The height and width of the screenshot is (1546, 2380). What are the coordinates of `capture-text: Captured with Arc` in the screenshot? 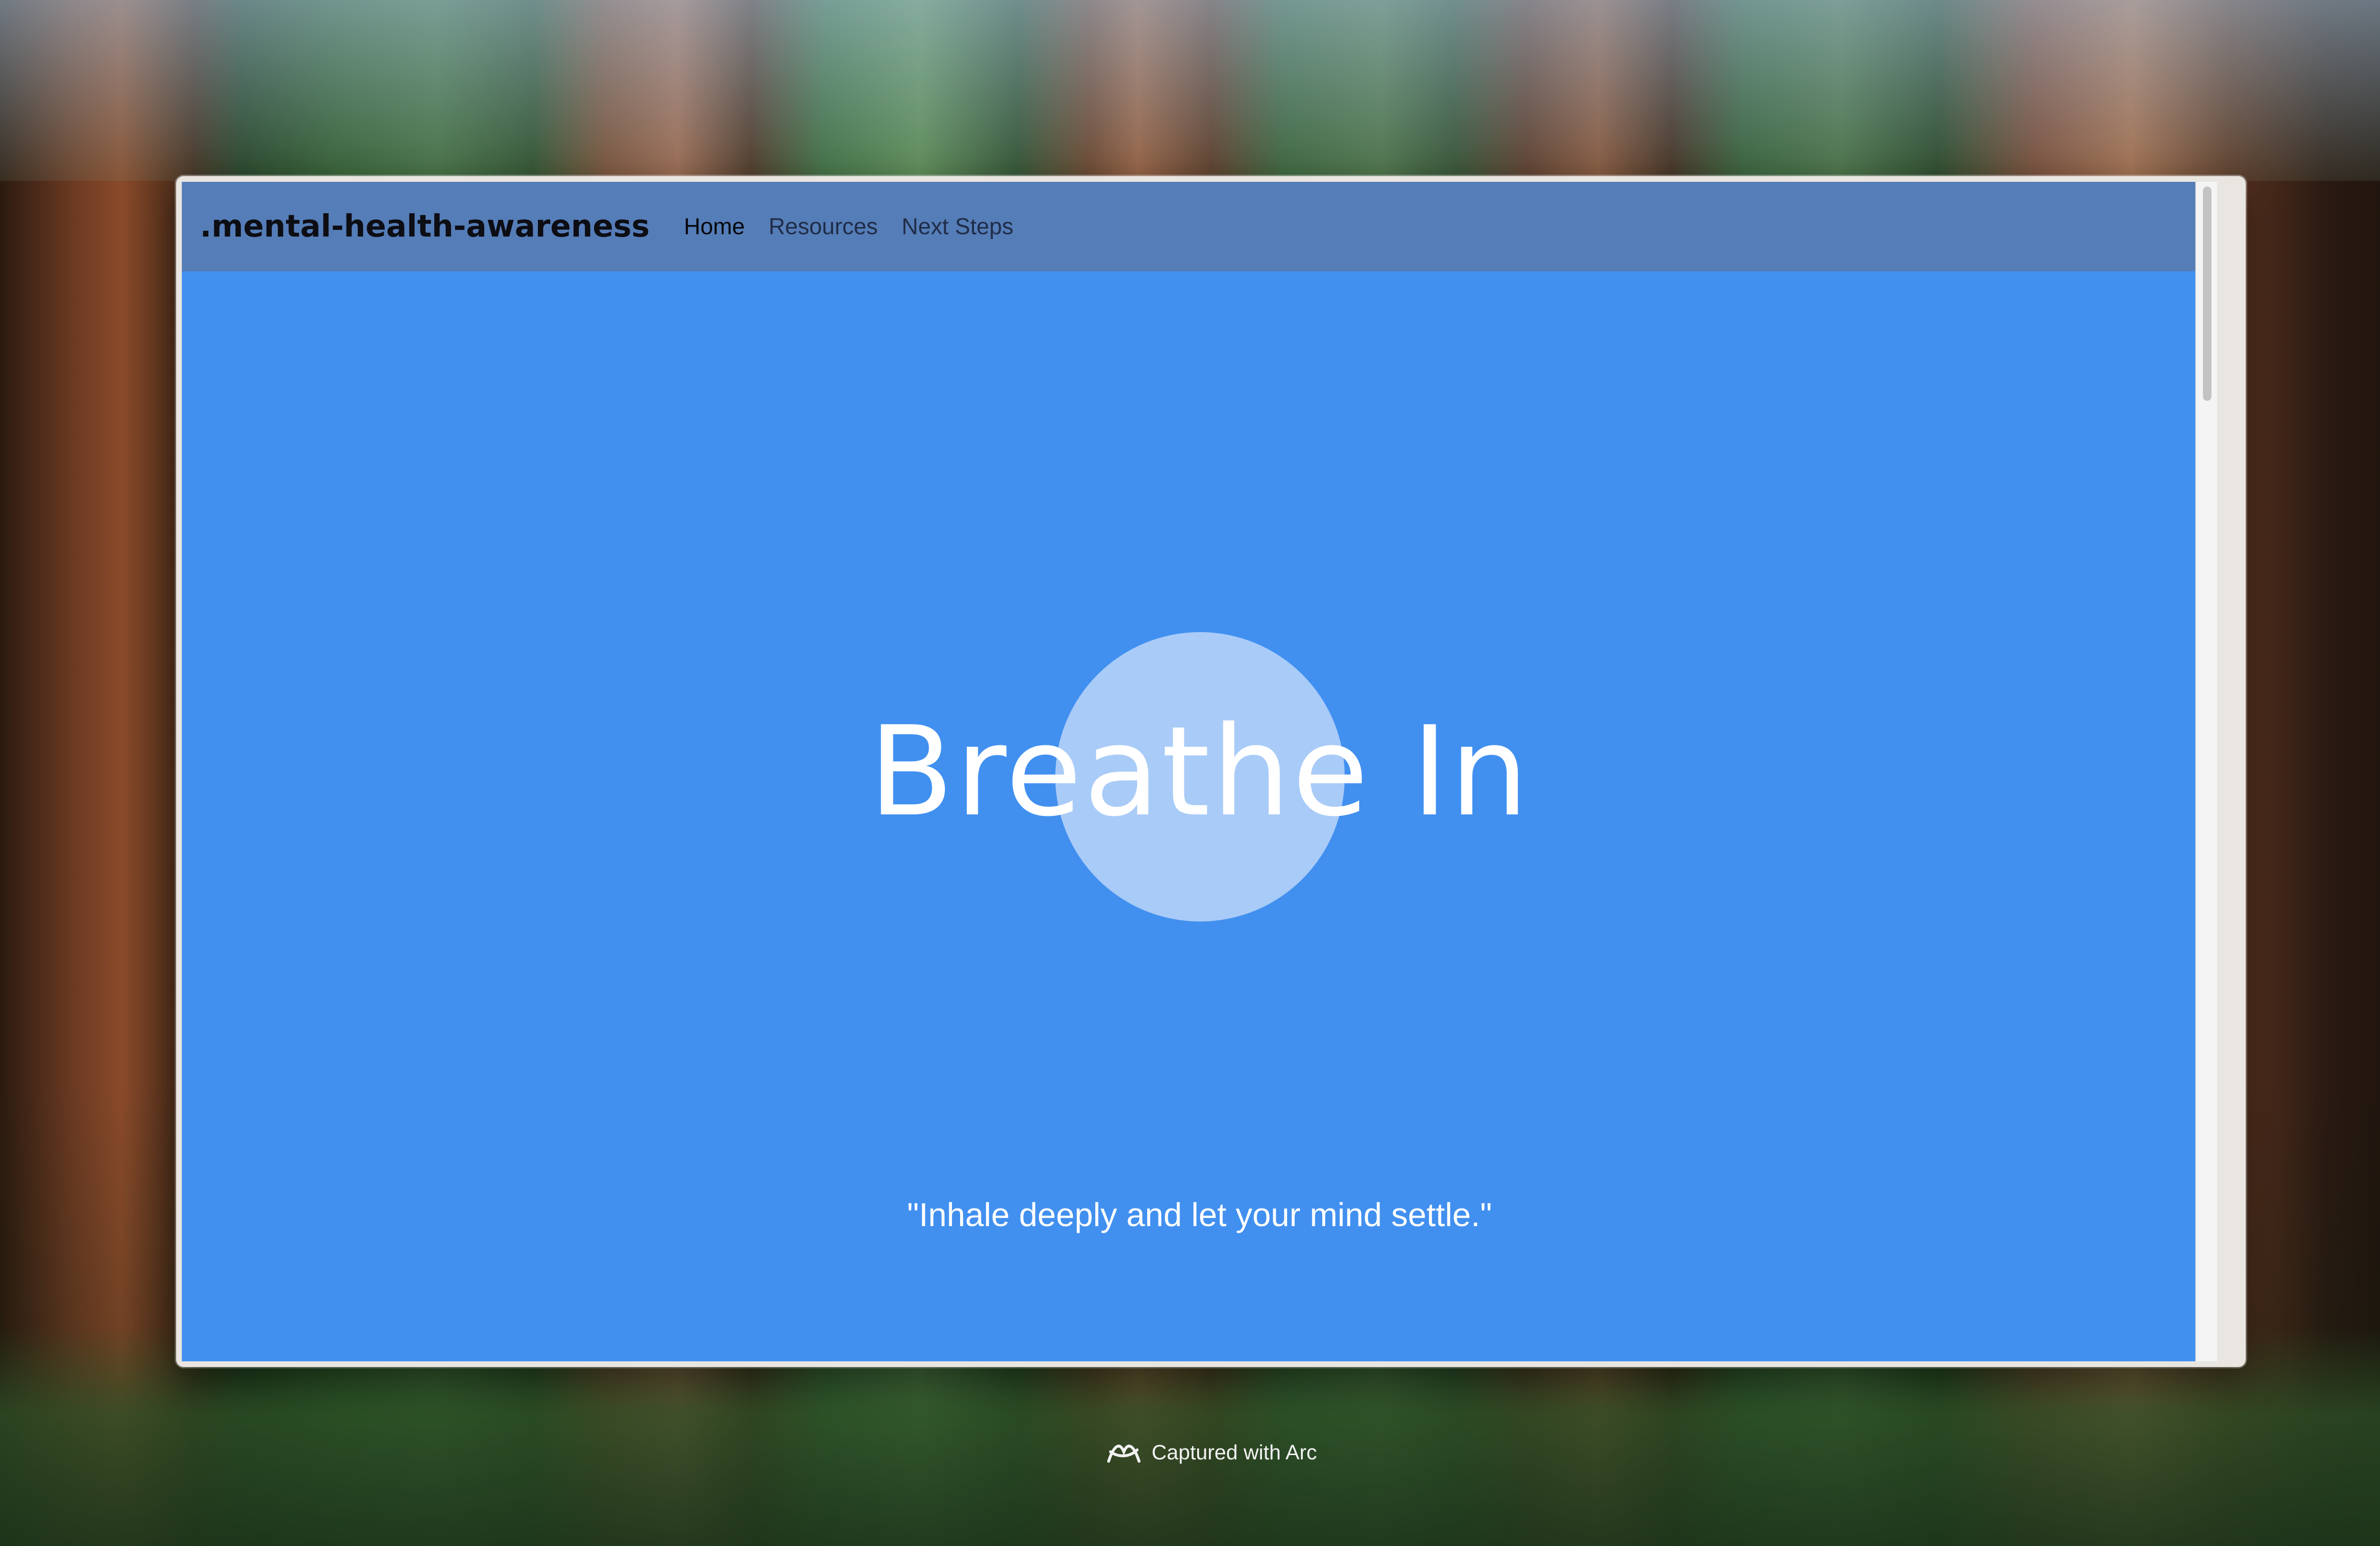 It's located at (1234, 1452).